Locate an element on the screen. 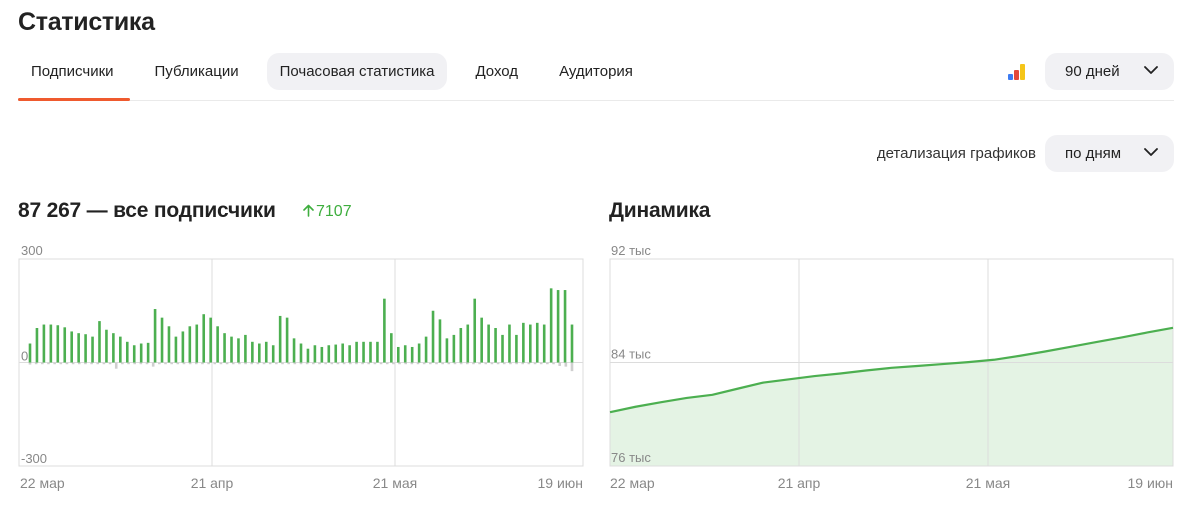 Image resolution: width=1200 pixels, height=515 pixels. tab-audience: Аудитория is located at coordinates (596, 71).